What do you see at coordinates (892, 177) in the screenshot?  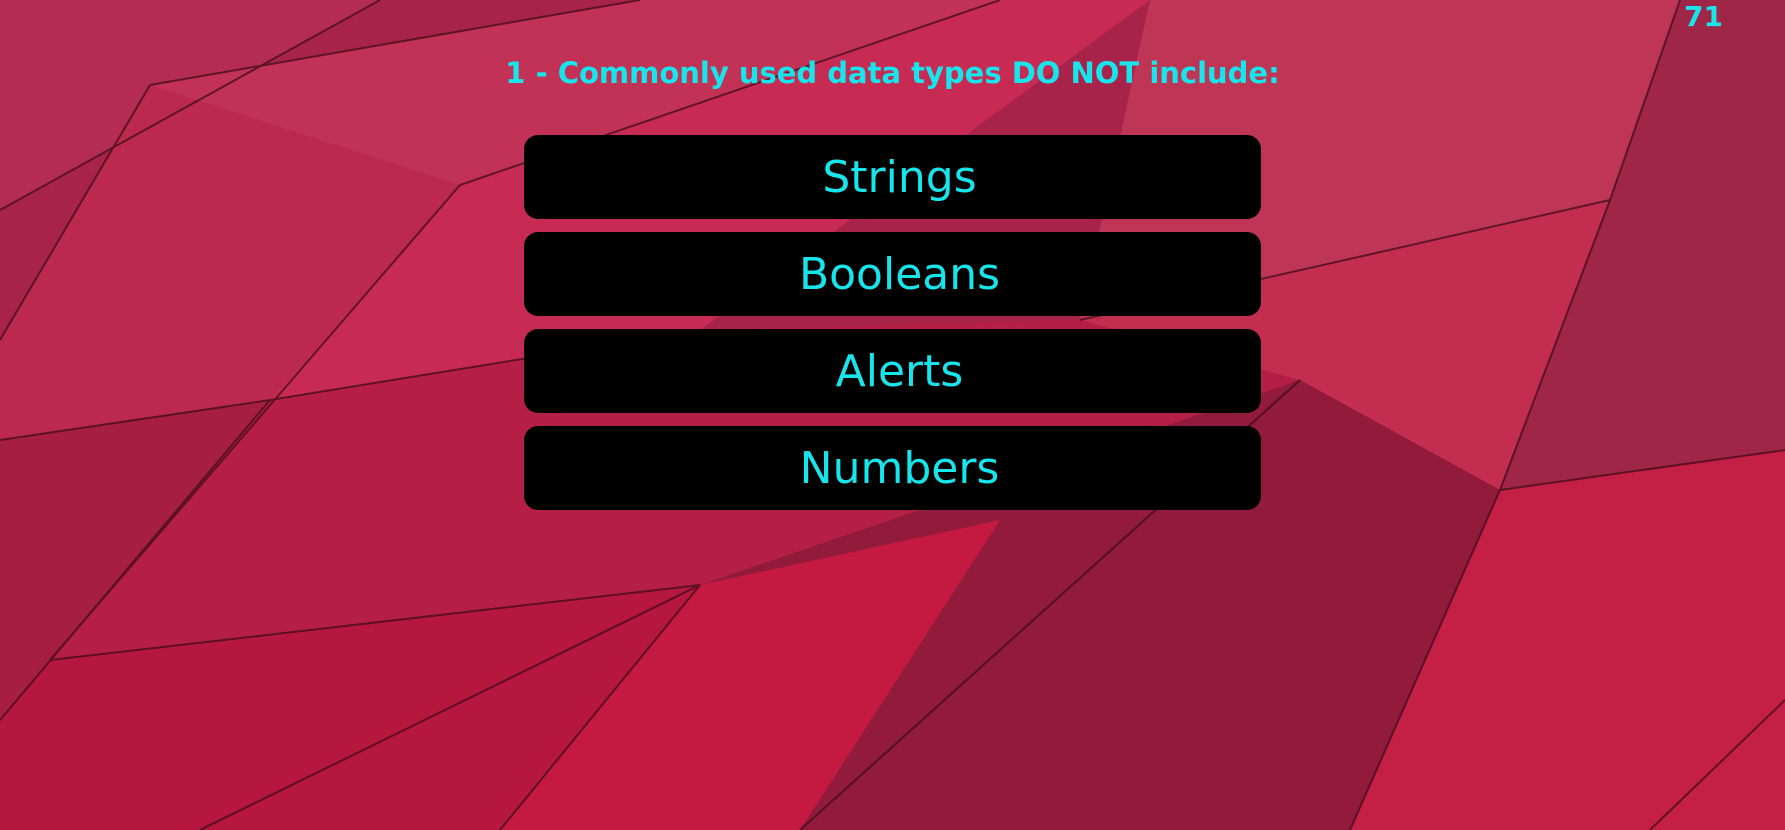 I see `answer-button-strings: Strings` at bounding box center [892, 177].